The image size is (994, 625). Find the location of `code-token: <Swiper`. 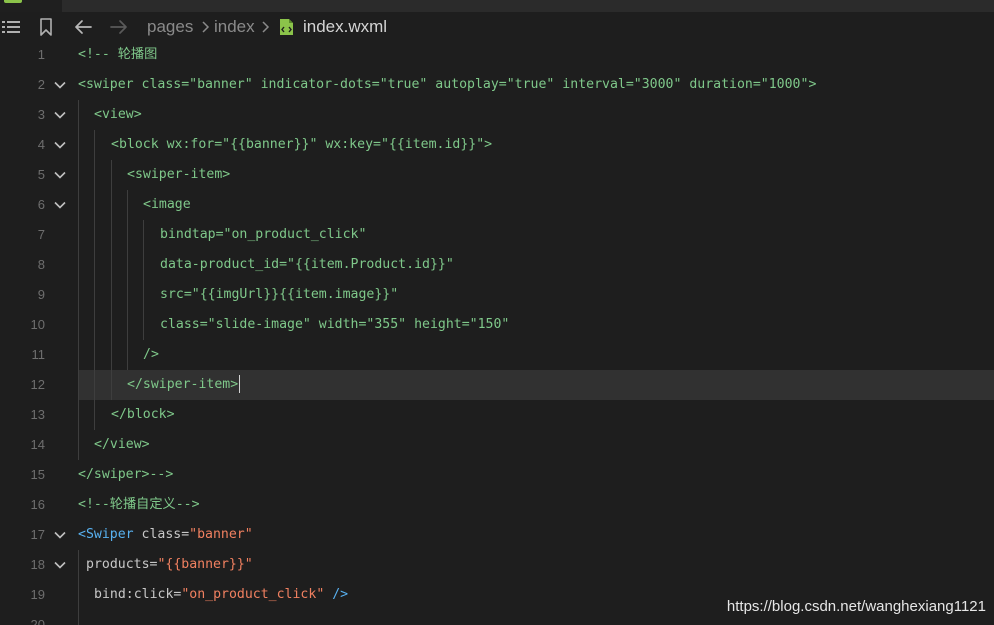

code-token: <Swiper is located at coordinates (106, 534).